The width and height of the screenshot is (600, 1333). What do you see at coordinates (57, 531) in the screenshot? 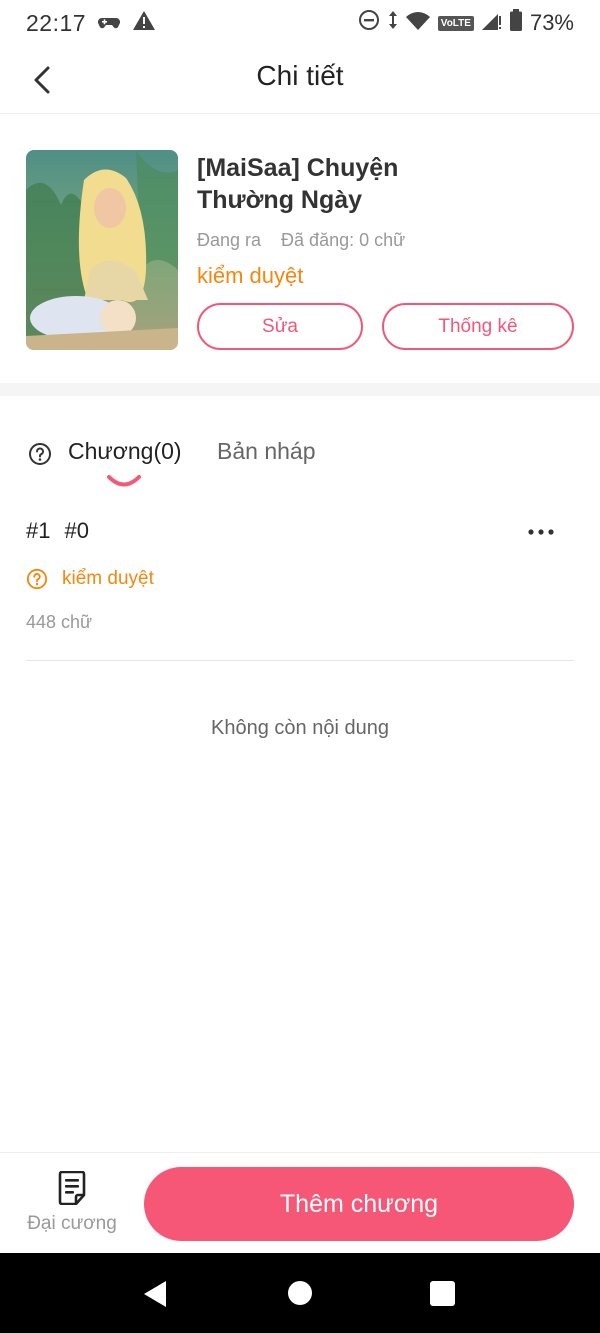
I see `chapter-heading: #1 #0` at bounding box center [57, 531].